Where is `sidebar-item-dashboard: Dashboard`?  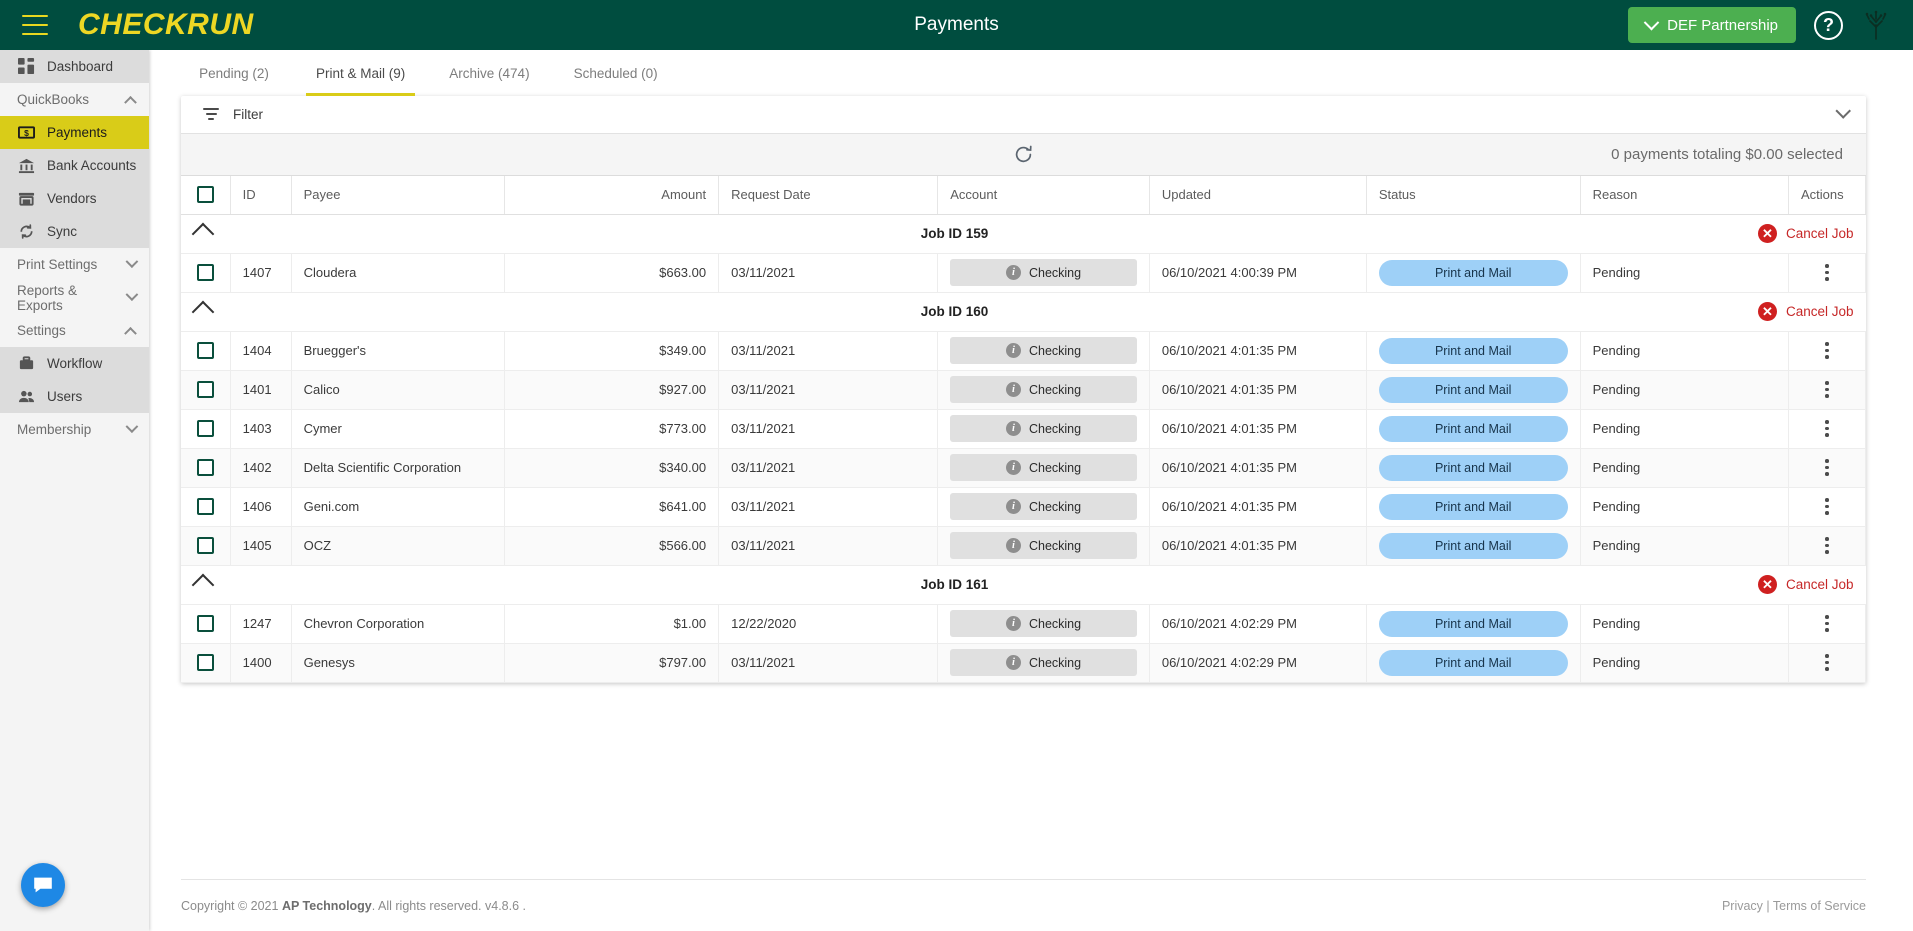
sidebar-item-dashboard: Dashboard is located at coordinates (74, 66).